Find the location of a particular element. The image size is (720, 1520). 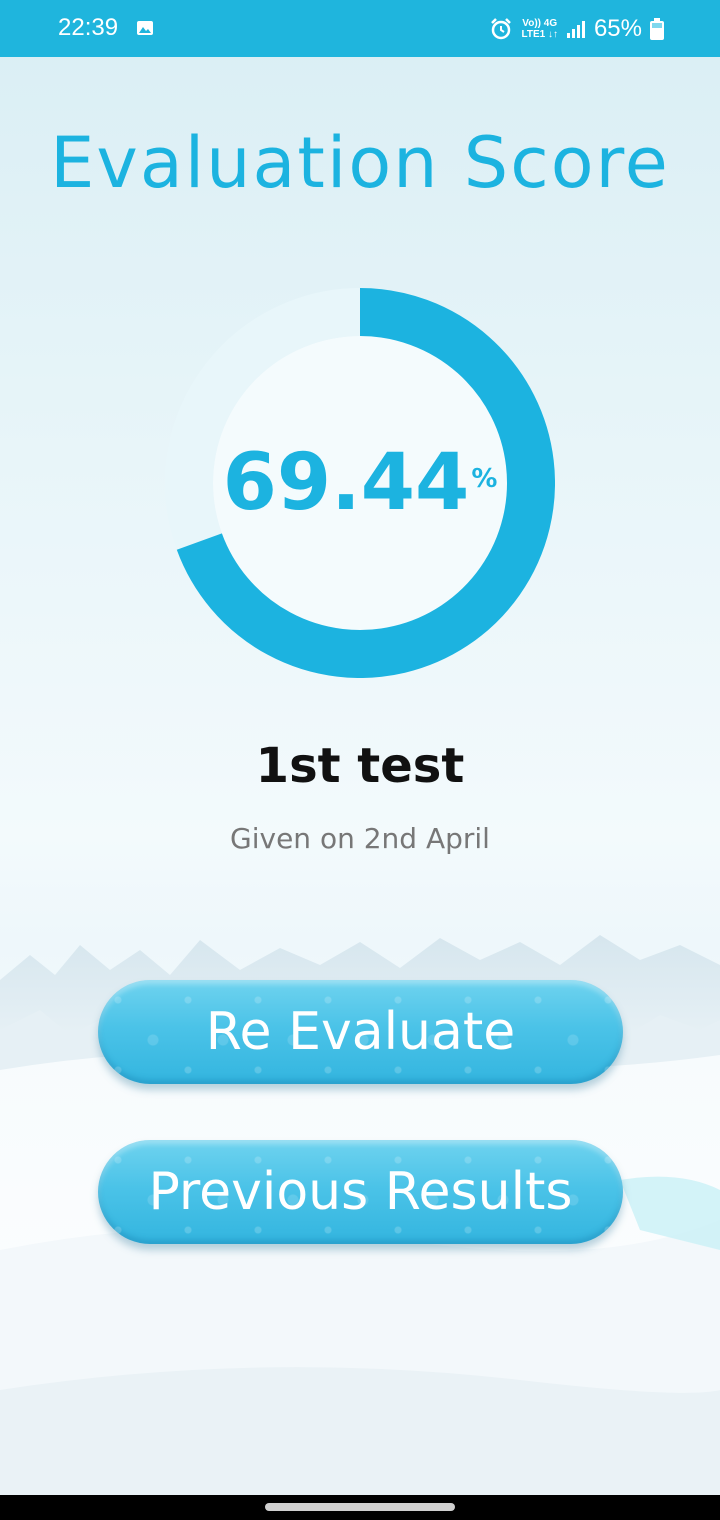

home-gesture-handle is located at coordinates (360, 1507).